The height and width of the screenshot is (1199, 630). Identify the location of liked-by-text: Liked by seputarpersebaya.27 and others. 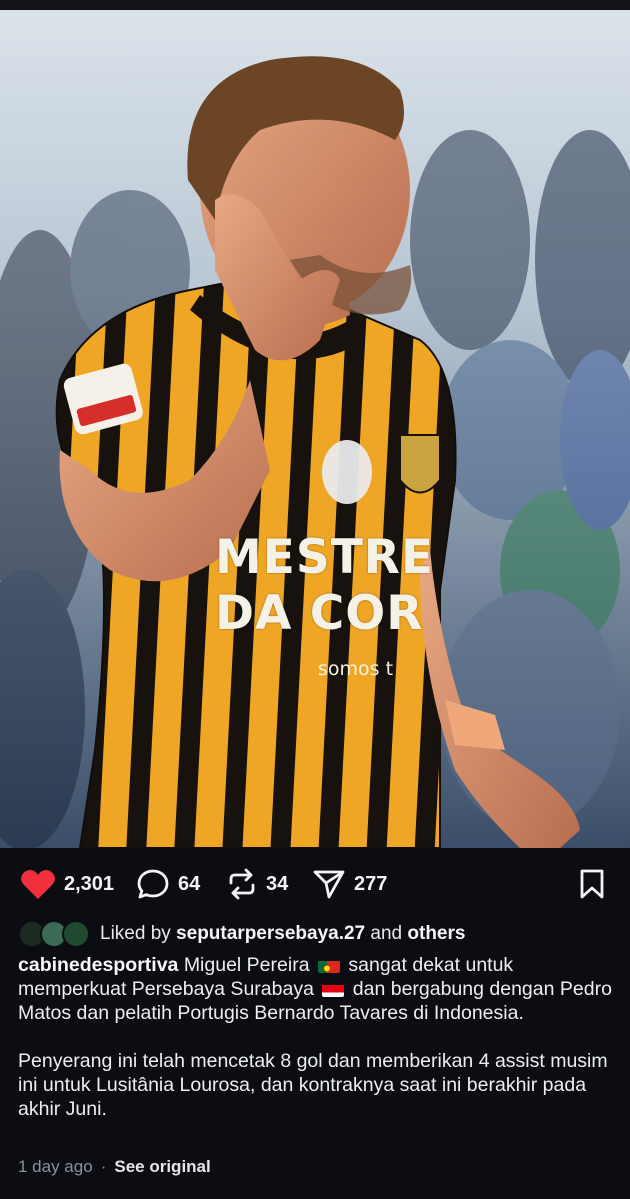
(283, 933).